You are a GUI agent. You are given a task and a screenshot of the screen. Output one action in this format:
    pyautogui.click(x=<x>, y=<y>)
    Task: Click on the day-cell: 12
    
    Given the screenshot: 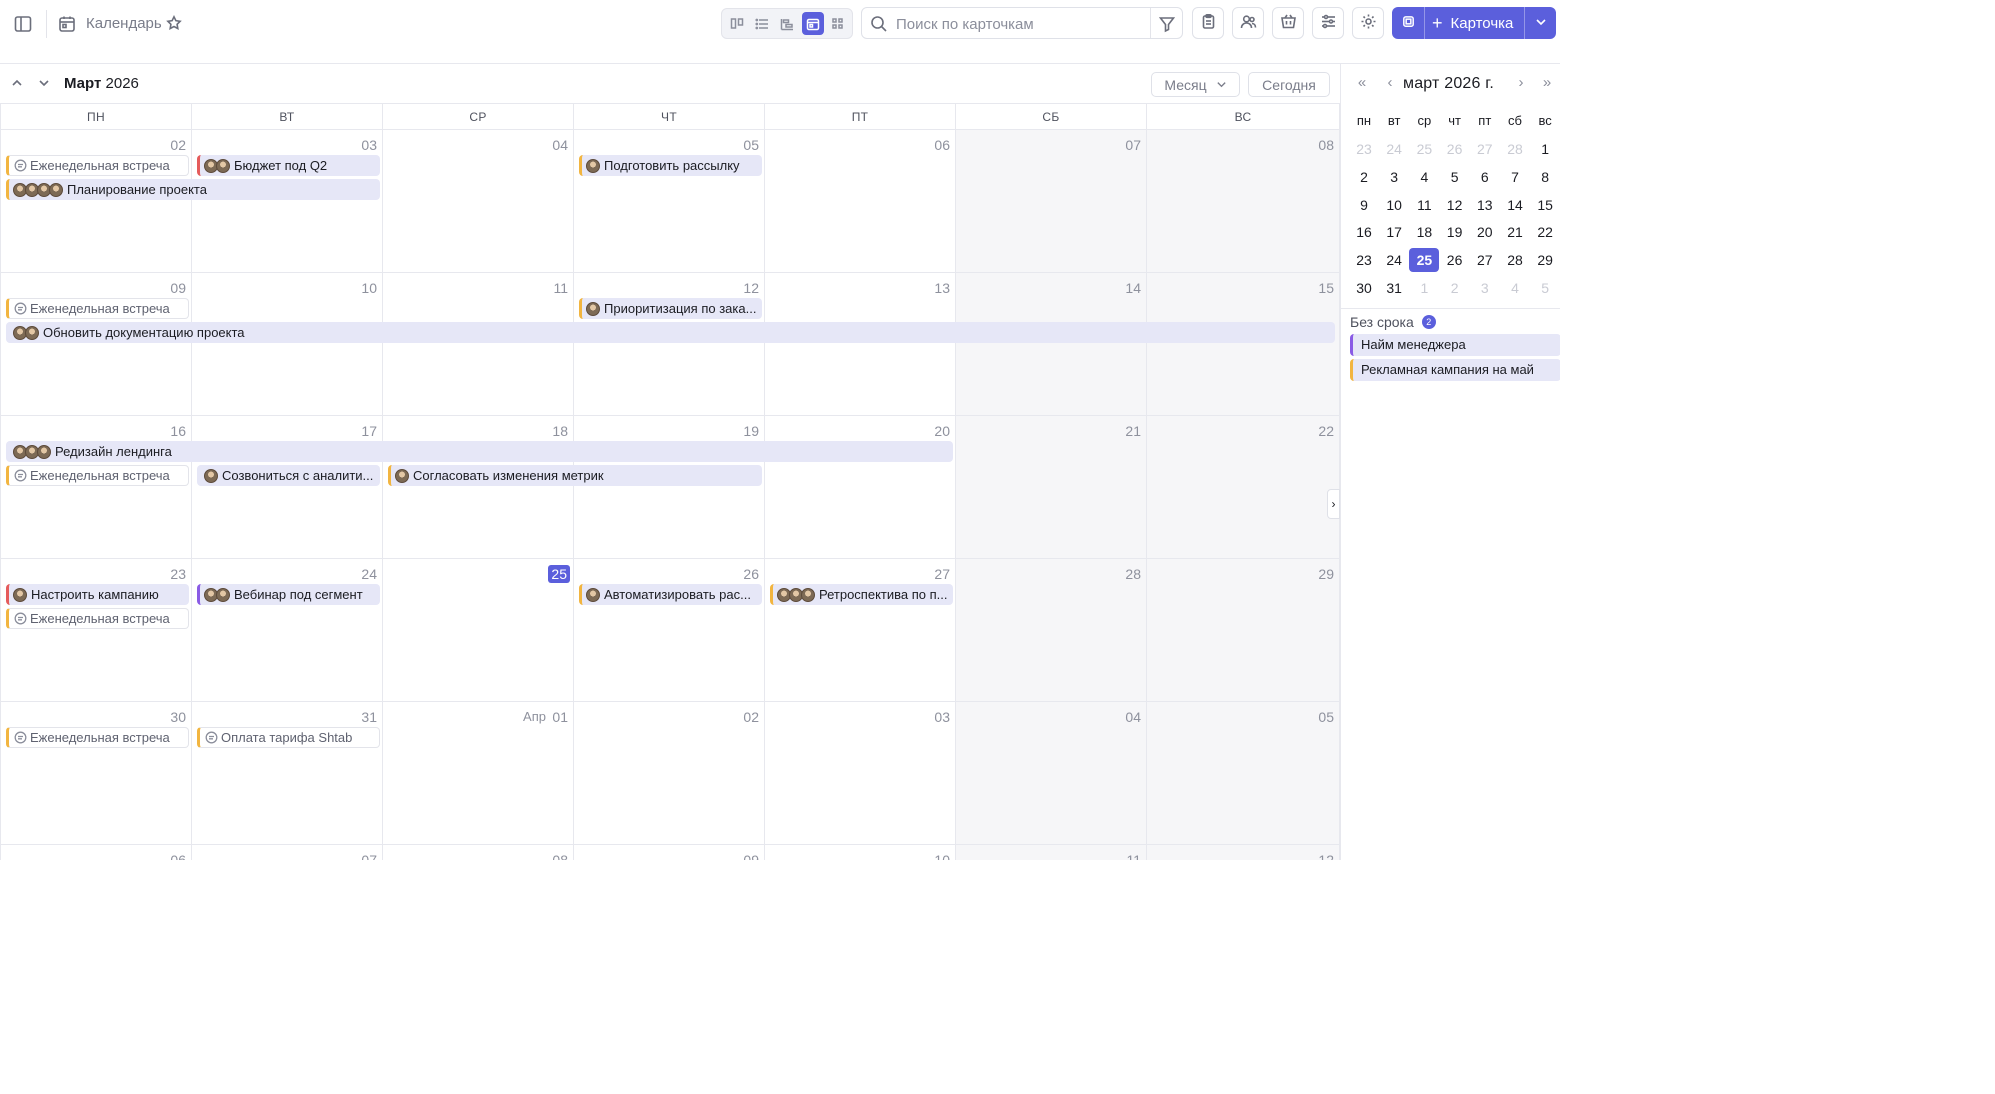 What is the action you would take?
    pyautogui.click(x=1243, y=852)
    